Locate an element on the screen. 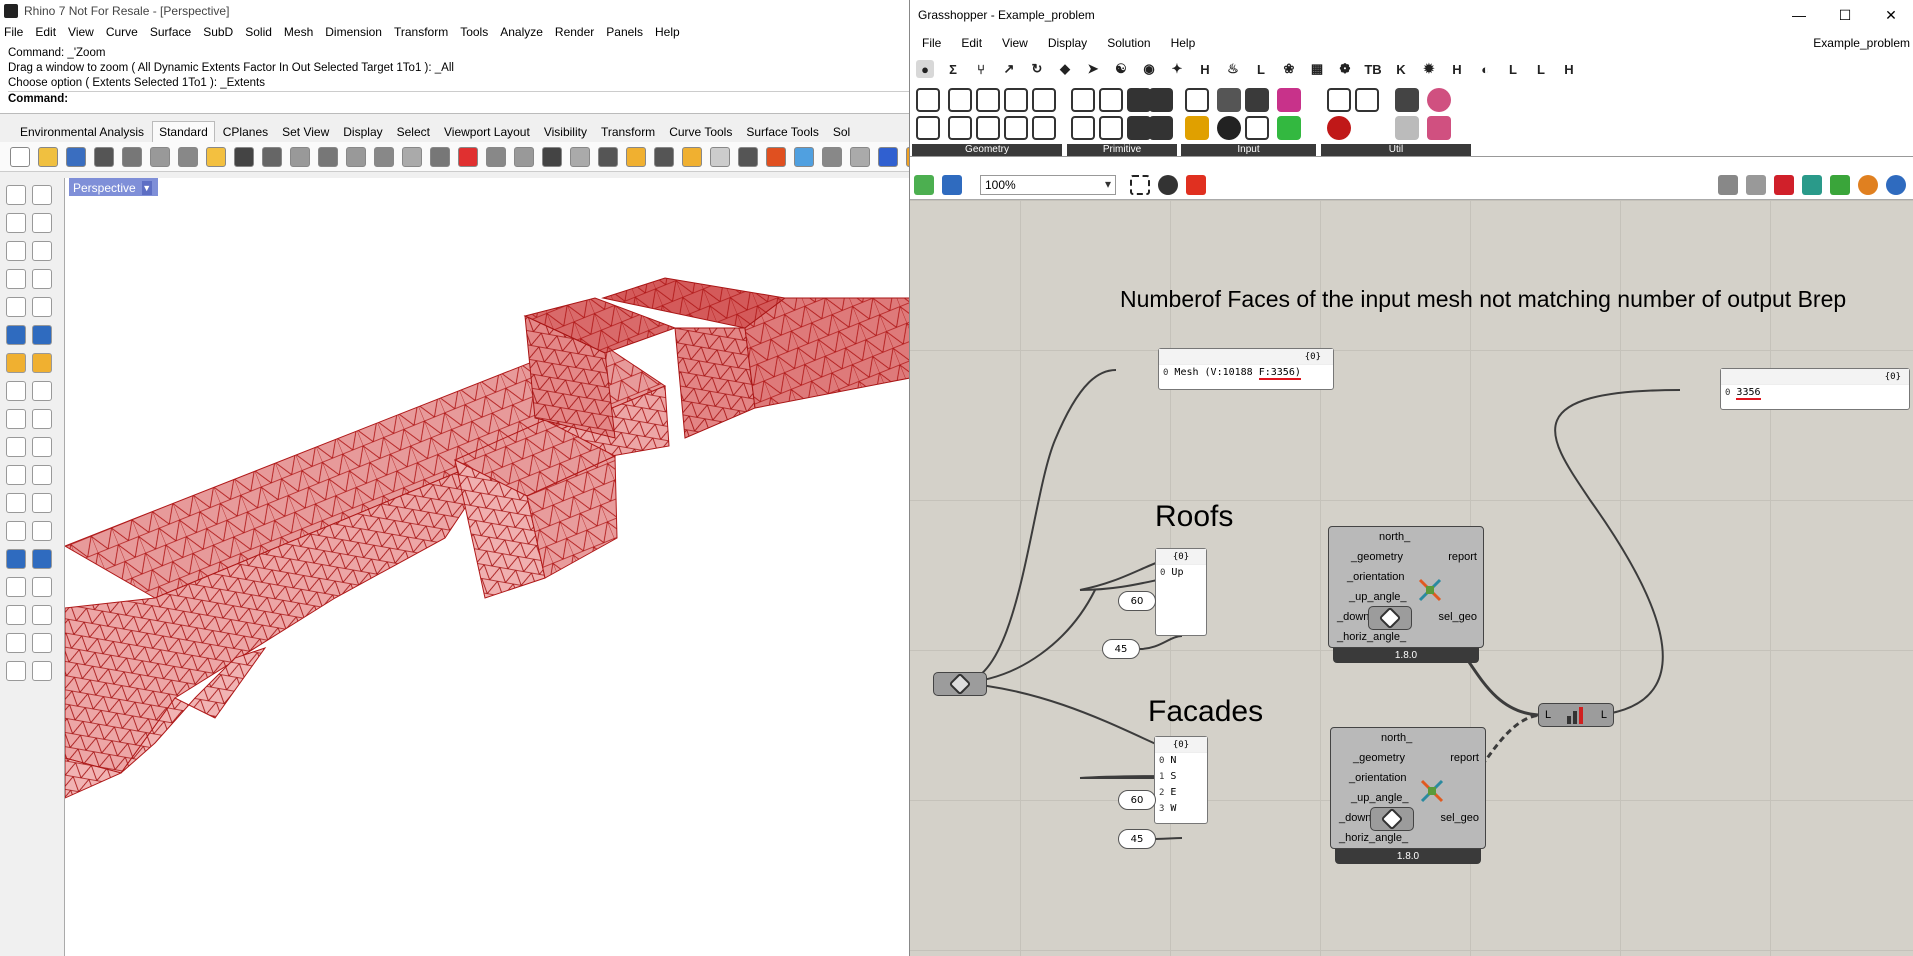 The height and width of the screenshot is (956, 1913). document-preview-icon is located at coordinates (1840, 184).